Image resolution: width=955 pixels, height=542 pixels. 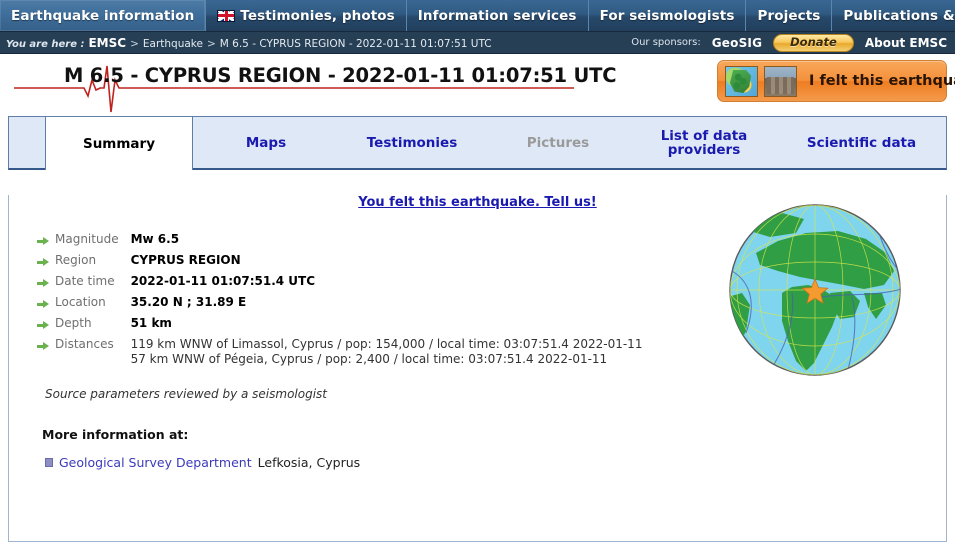 I want to click on param-row-location: Location 35.20 N ; 31.89 E, so click(x=339, y=305).